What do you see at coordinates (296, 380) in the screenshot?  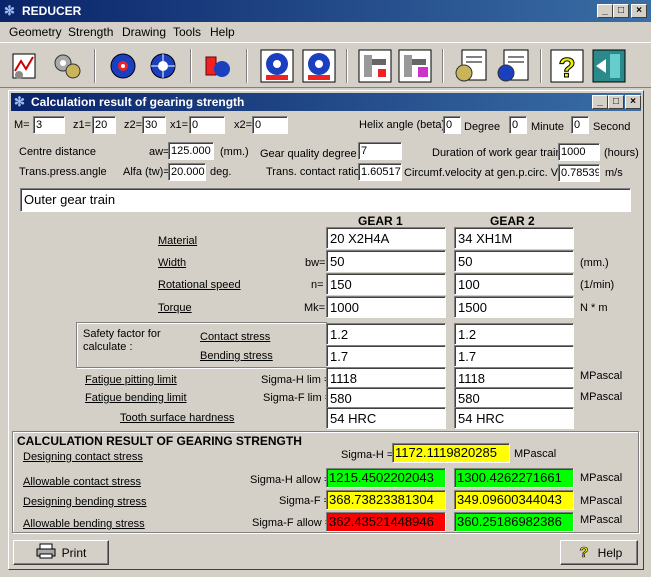 I see `pitting-sym: Sigma-H lim =` at bounding box center [296, 380].